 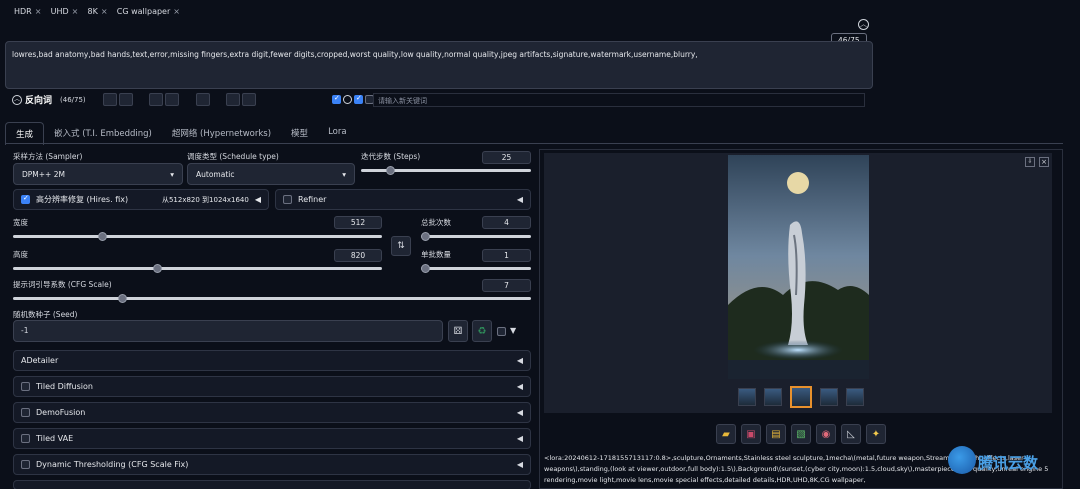 What do you see at coordinates (726, 434) in the screenshot?
I see `folder-icon: ▰` at bounding box center [726, 434].